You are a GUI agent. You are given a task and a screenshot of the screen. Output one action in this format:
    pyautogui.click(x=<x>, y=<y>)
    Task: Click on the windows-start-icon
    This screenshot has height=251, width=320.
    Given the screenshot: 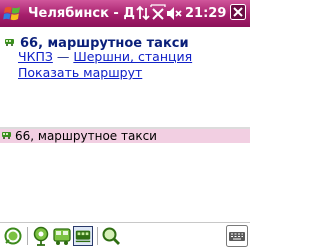 What is the action you would take?
    pyautogui.click(x=12, y=13)
    